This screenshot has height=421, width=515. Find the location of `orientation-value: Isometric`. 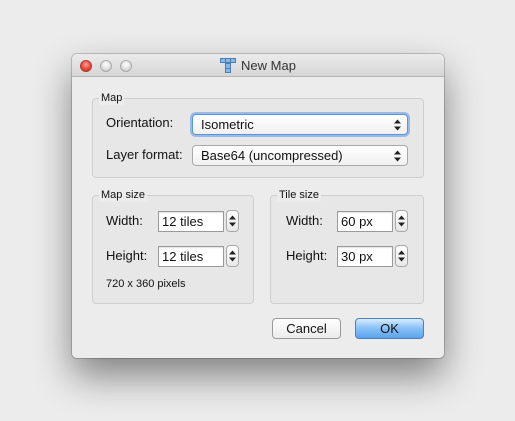

orientation-value: Isometric is located at coordinates (227, 124).